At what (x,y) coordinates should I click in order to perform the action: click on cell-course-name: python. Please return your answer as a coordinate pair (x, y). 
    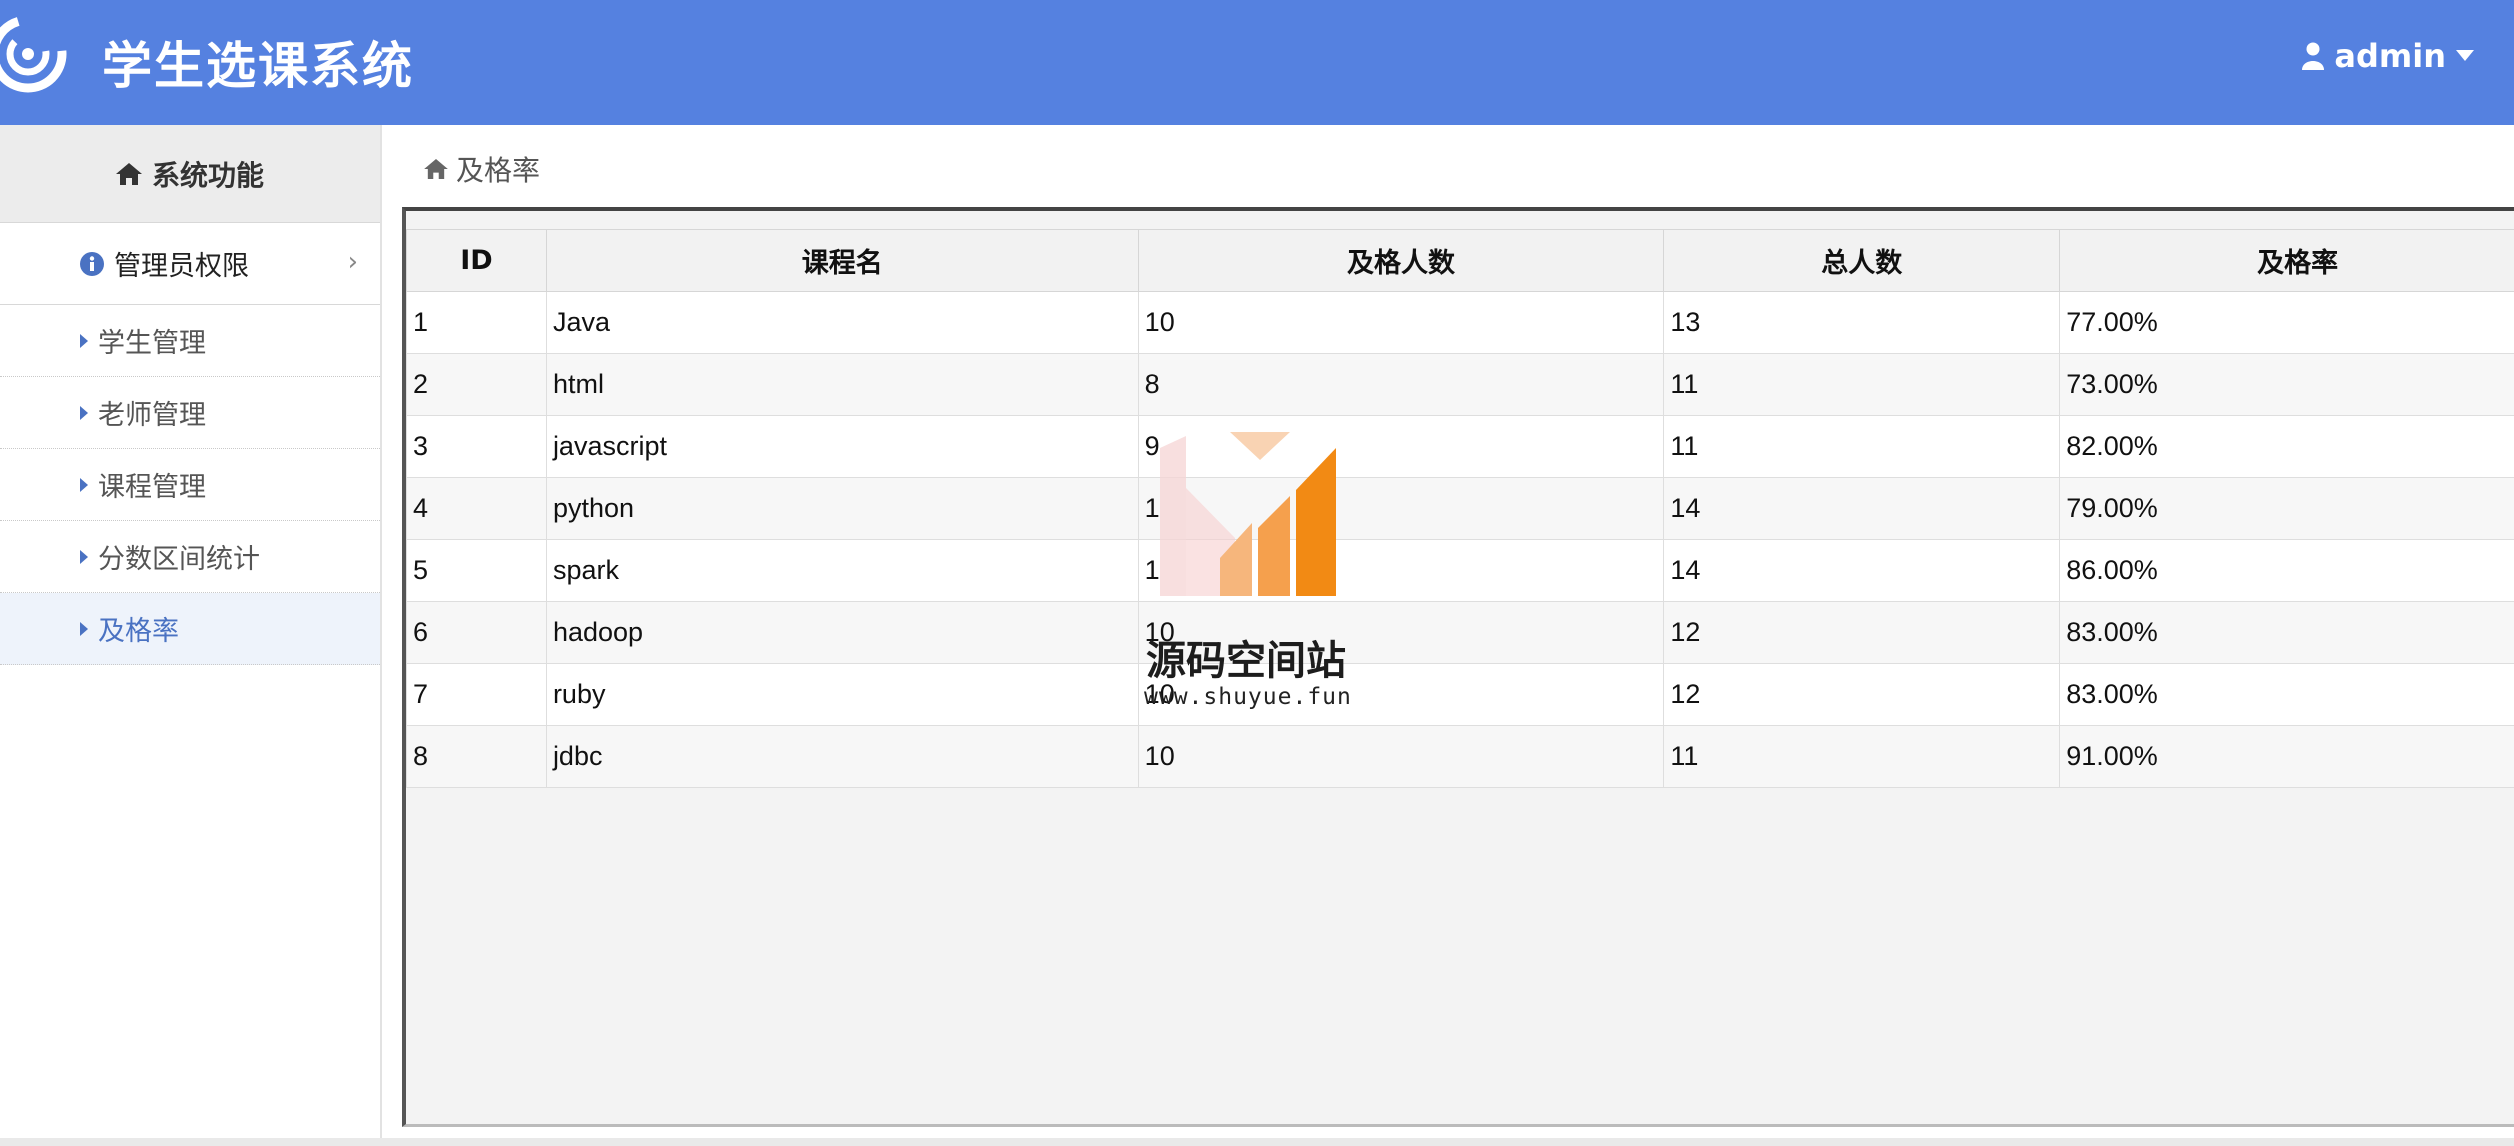
    Looking at the image, I should click on (842, 508).